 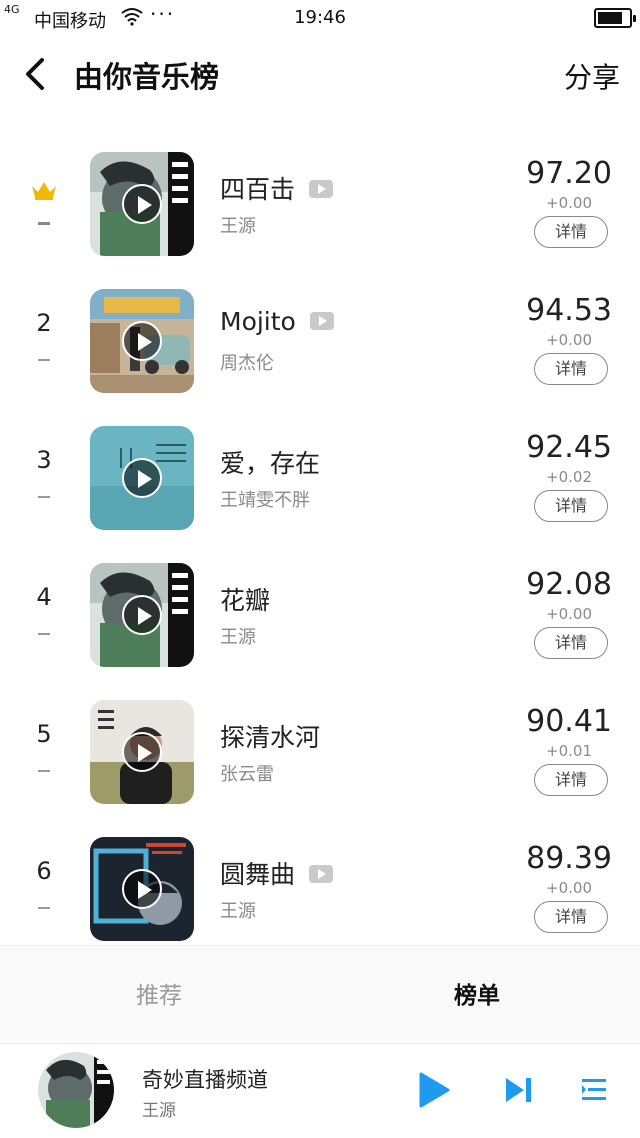 What do you see at coordinates (159, 993) in the screenshot?
I see `tab-recommend: 推荐` at bounding box center [159, 993].